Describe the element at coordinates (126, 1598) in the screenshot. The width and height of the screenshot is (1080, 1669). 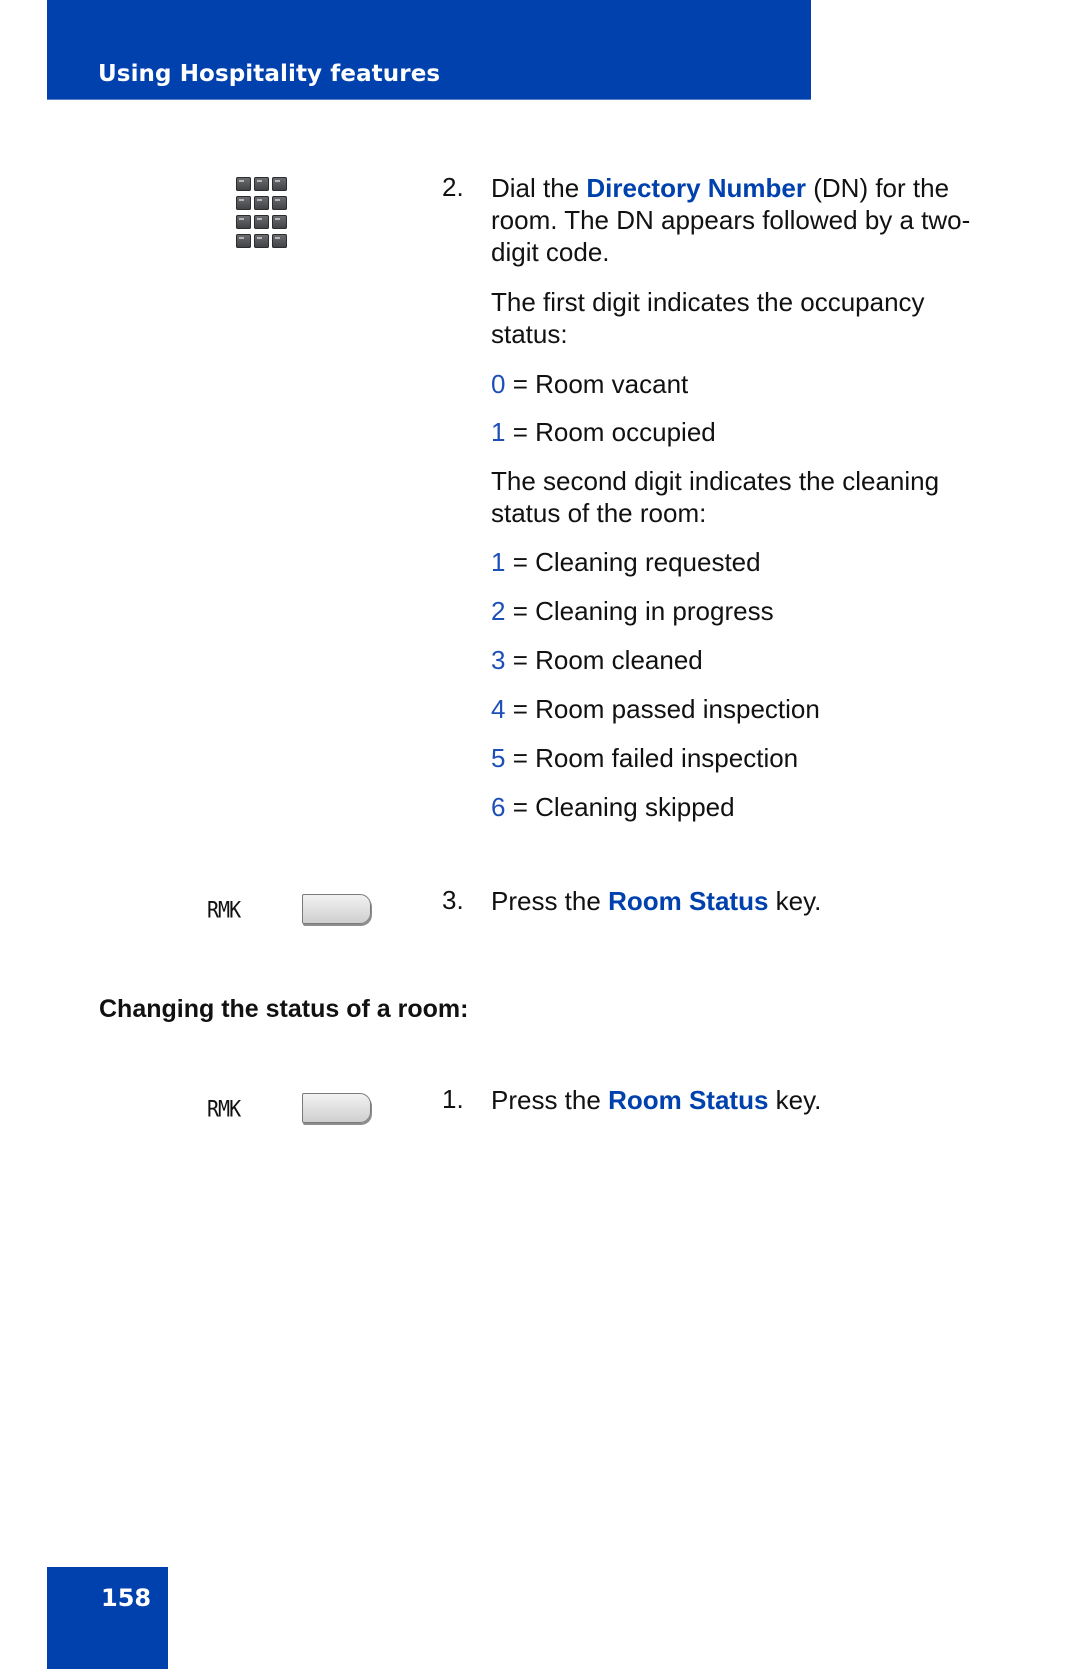
I see `page-number: 158` at that location.